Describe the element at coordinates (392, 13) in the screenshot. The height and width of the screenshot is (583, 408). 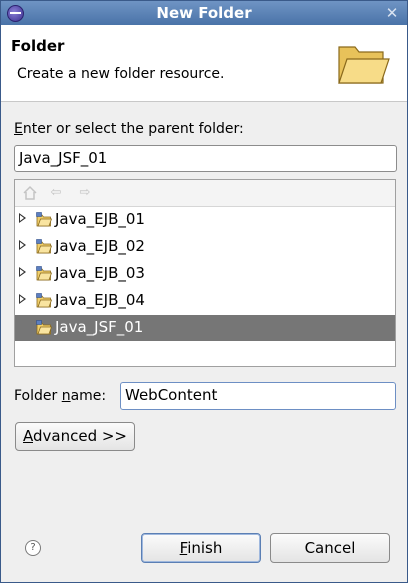
I see `close-icon: ✕` at that location.